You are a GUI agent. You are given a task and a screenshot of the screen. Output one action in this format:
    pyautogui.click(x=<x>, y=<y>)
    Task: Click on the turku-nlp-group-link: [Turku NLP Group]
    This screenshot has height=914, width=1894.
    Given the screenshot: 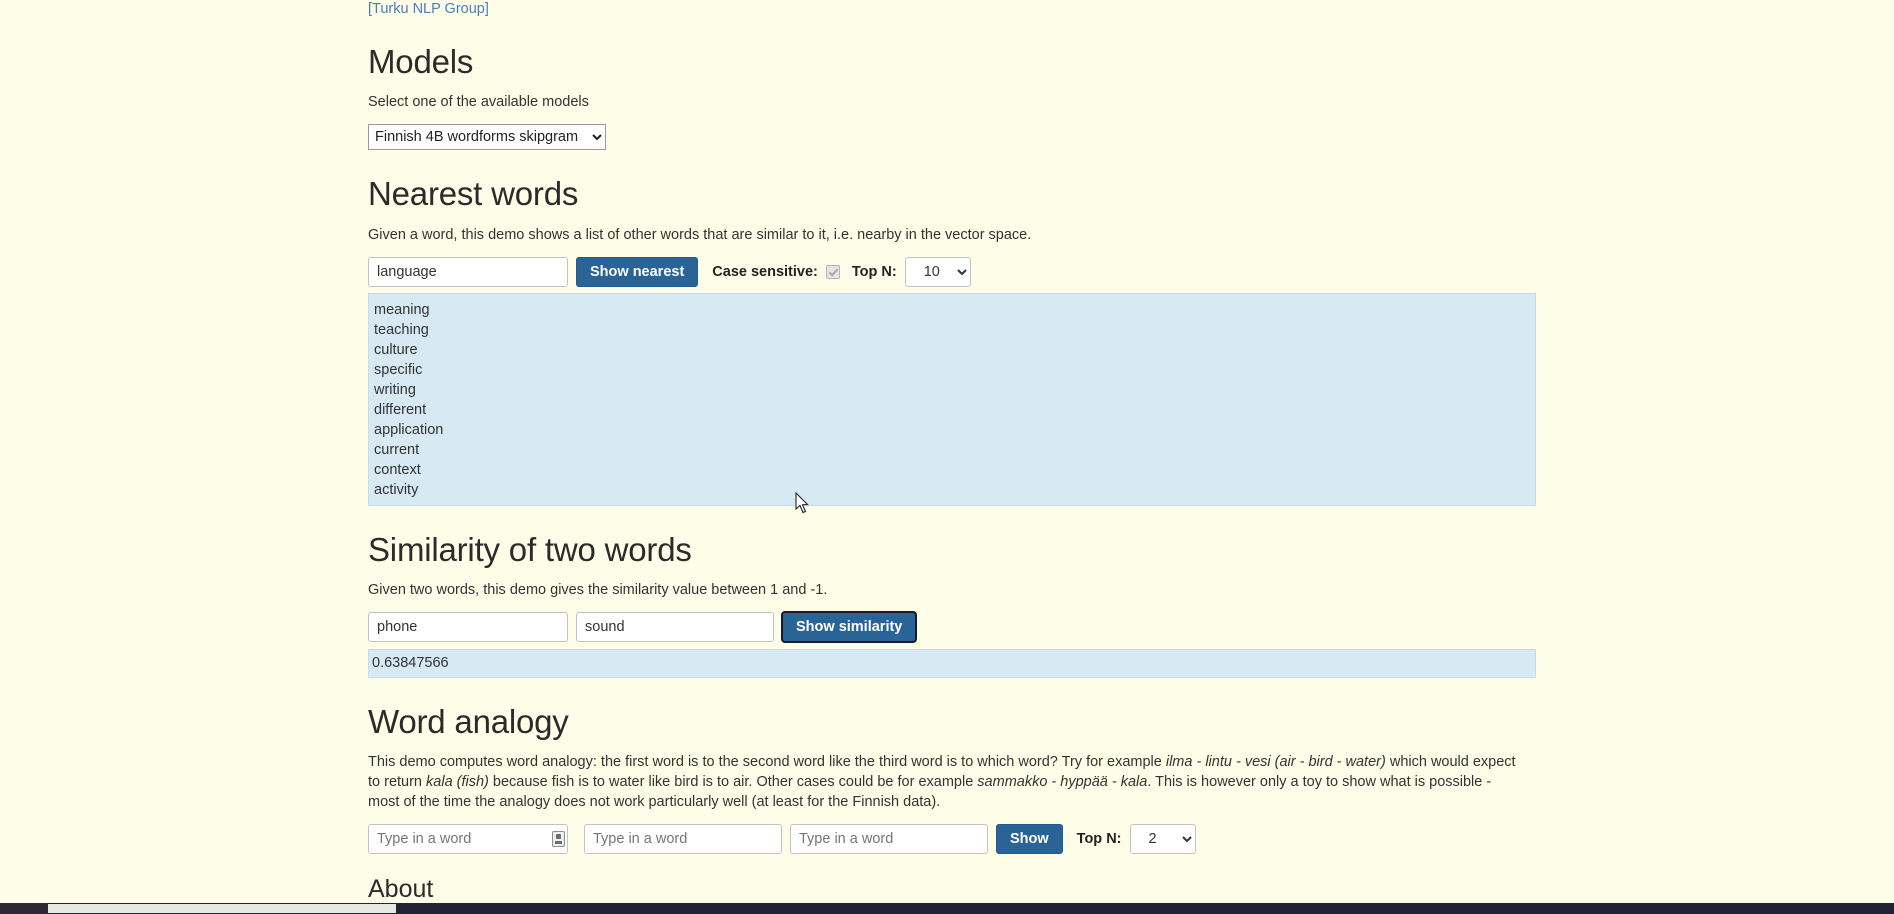 What is the action you would take?
    pyautogui.click(x=946, y=9)
    